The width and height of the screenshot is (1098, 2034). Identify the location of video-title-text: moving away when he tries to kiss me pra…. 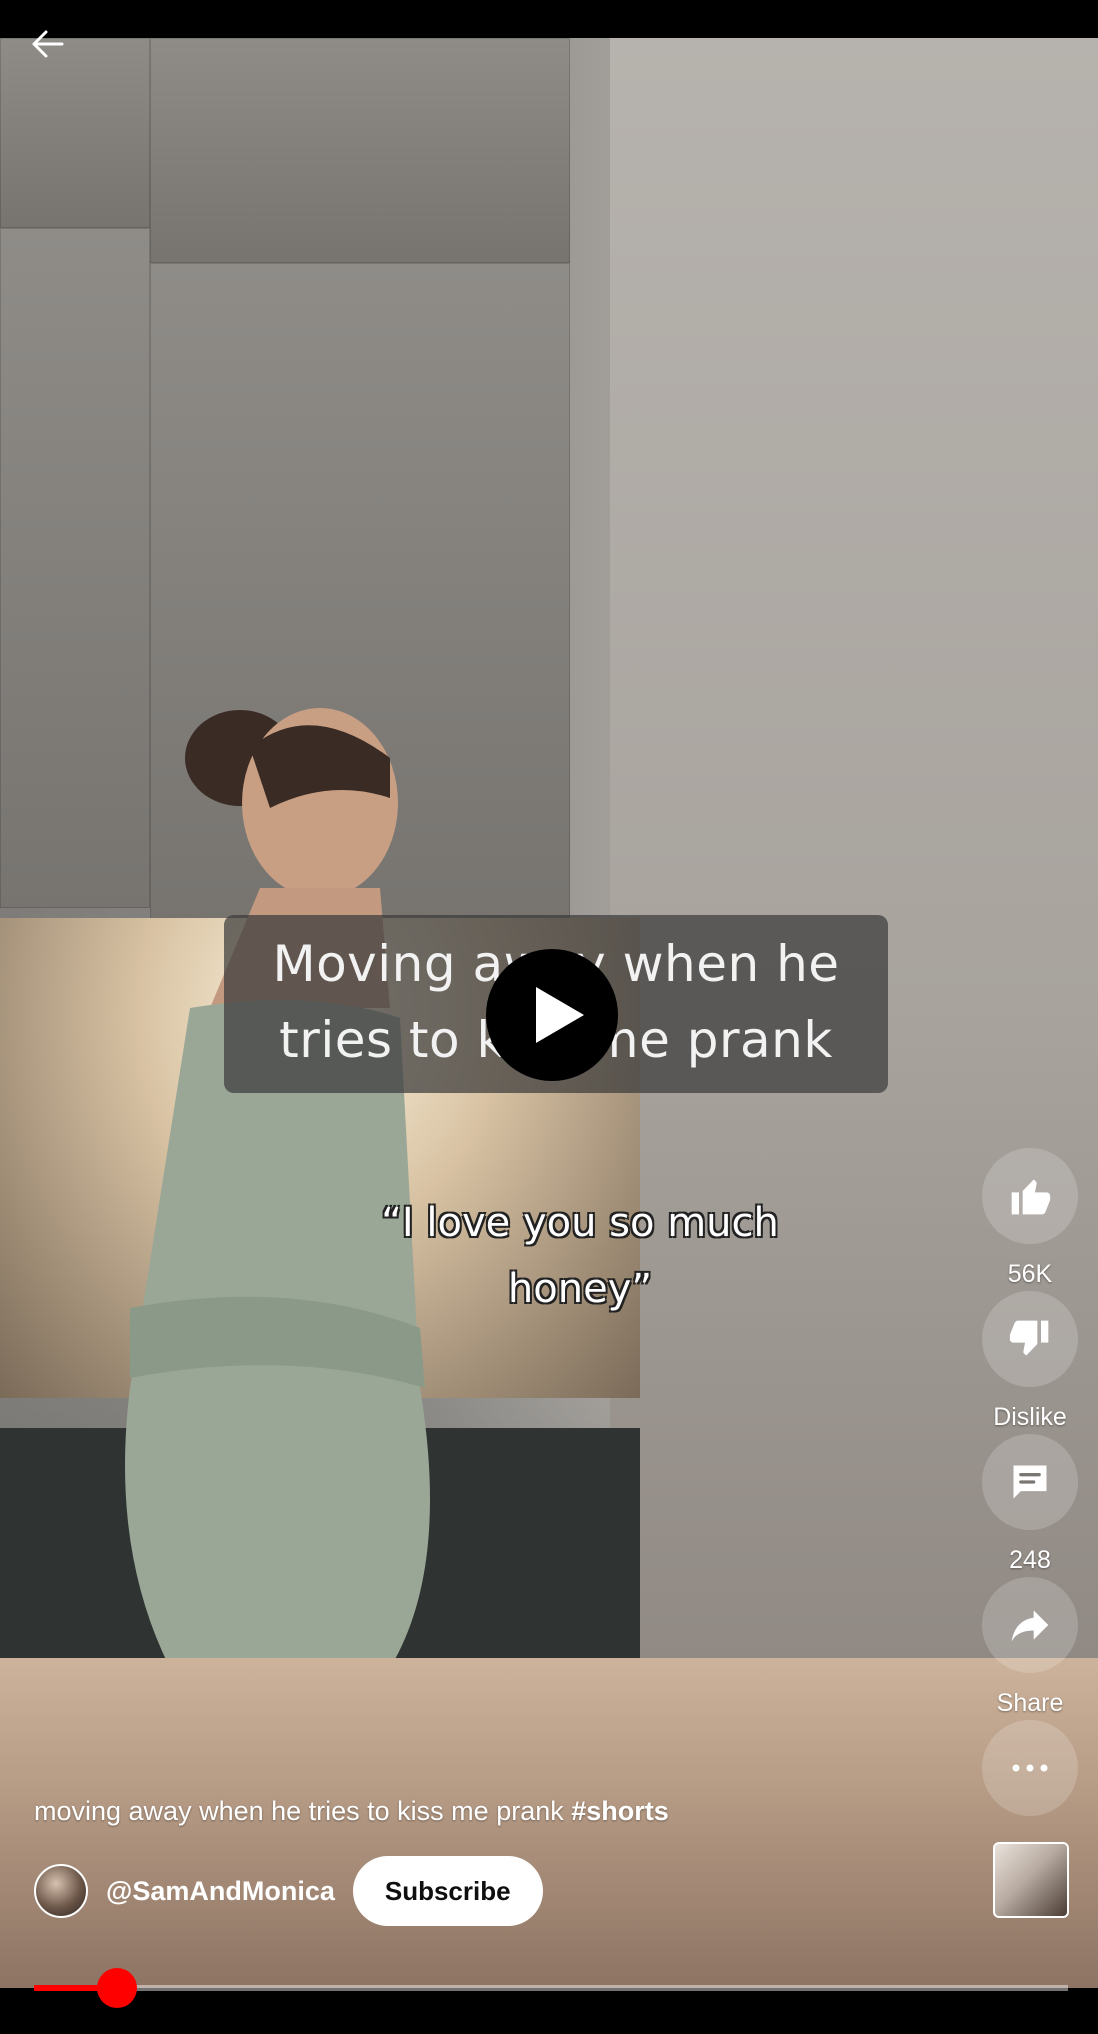
(303, 1811).